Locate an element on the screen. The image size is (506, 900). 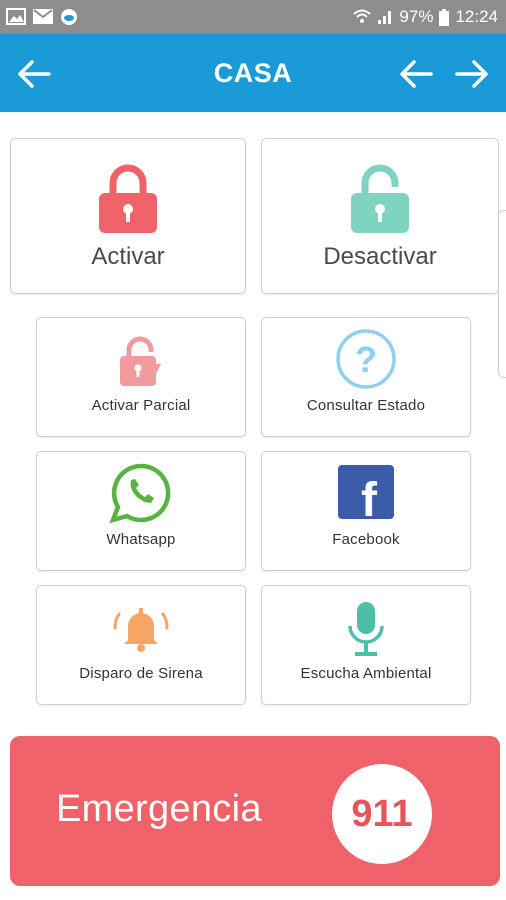
app-bar: CASA is located at coordinates (253, 73).